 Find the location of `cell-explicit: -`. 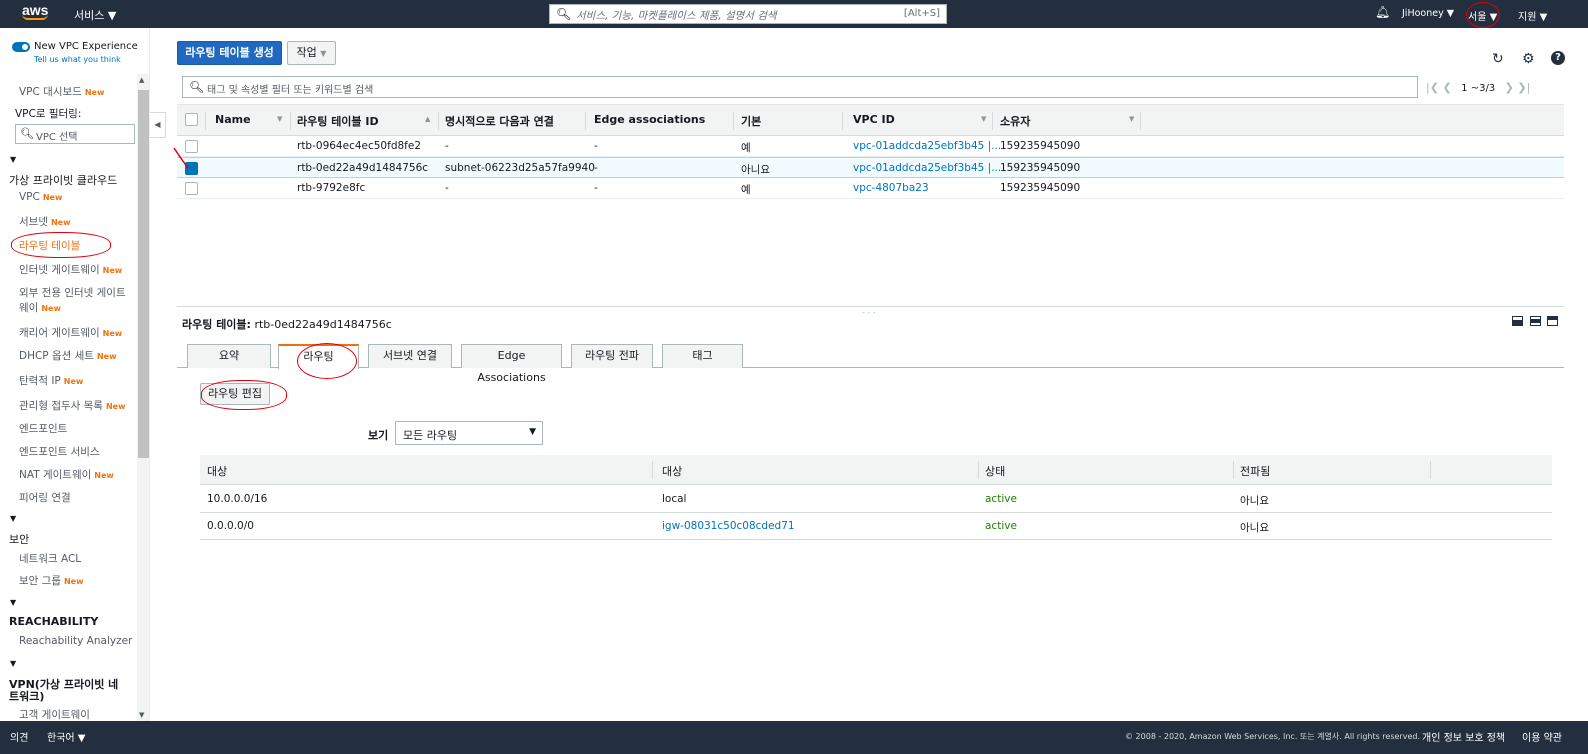

cell-explicit: - is located at coordinates (447, 146).